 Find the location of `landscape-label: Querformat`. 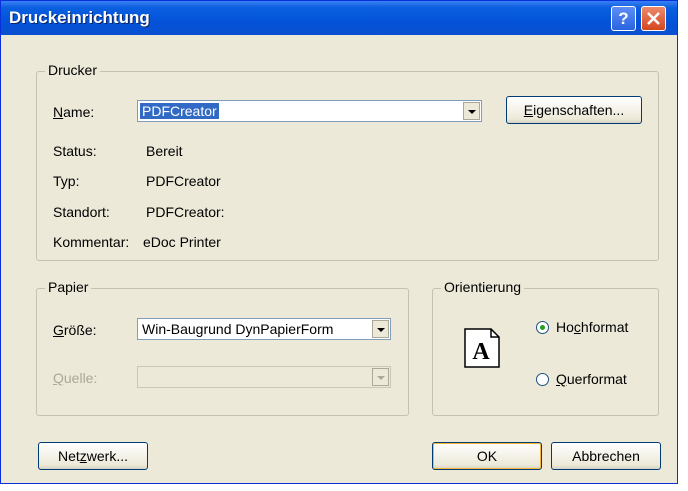

landscape-label: Querformat is located at coordinates (591, 379).